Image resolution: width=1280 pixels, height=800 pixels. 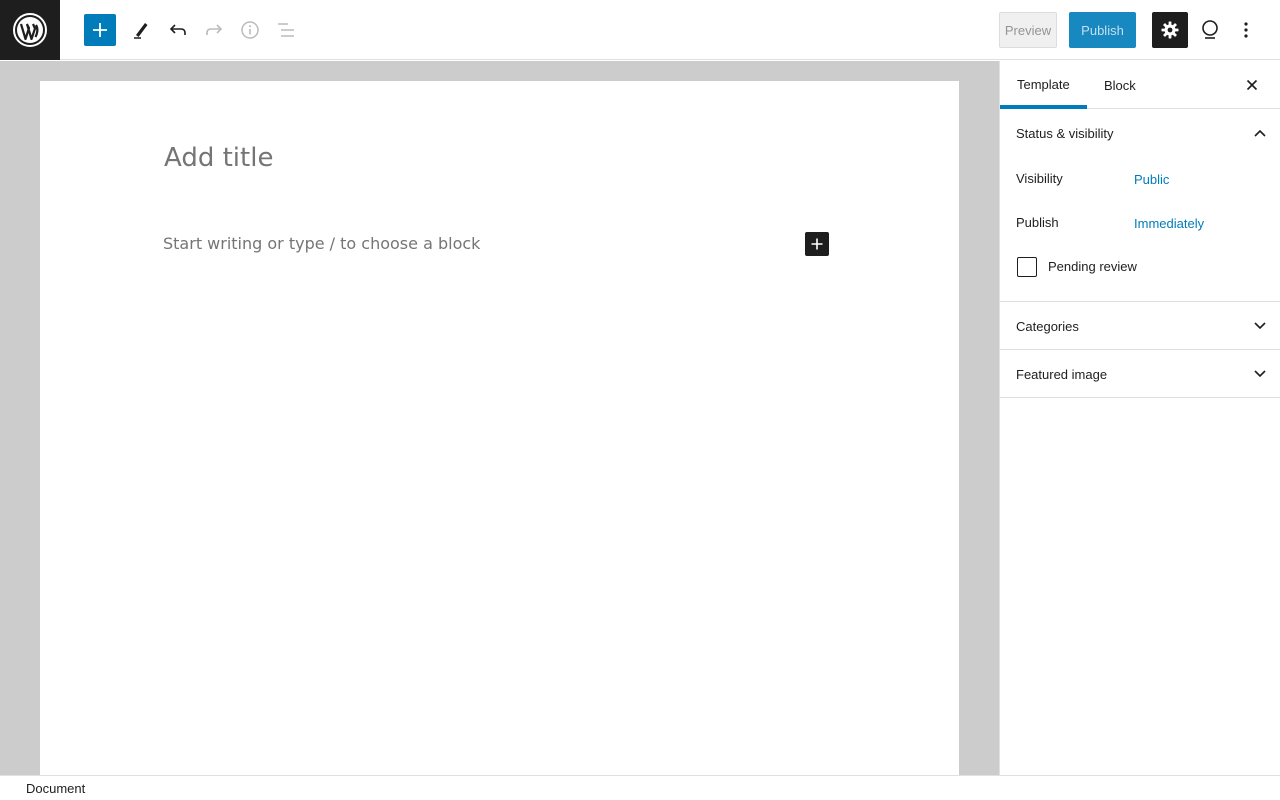 I want to click on redo-button, so click(x=214, y=30).